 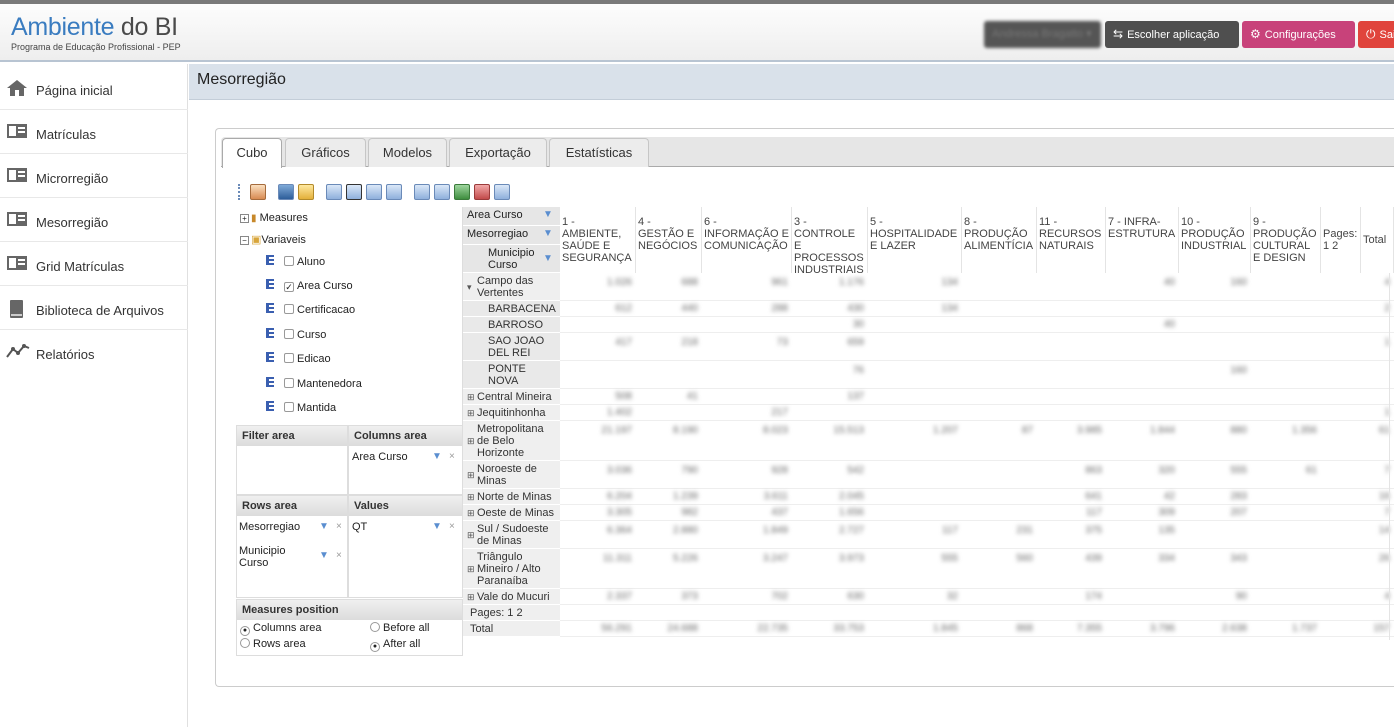 What do you see at coordinates (511, 441) in the screenshot?
I see `row-header: ⊞ Metropolitana de Belo Horizonte` at bounding box center [511, 441].